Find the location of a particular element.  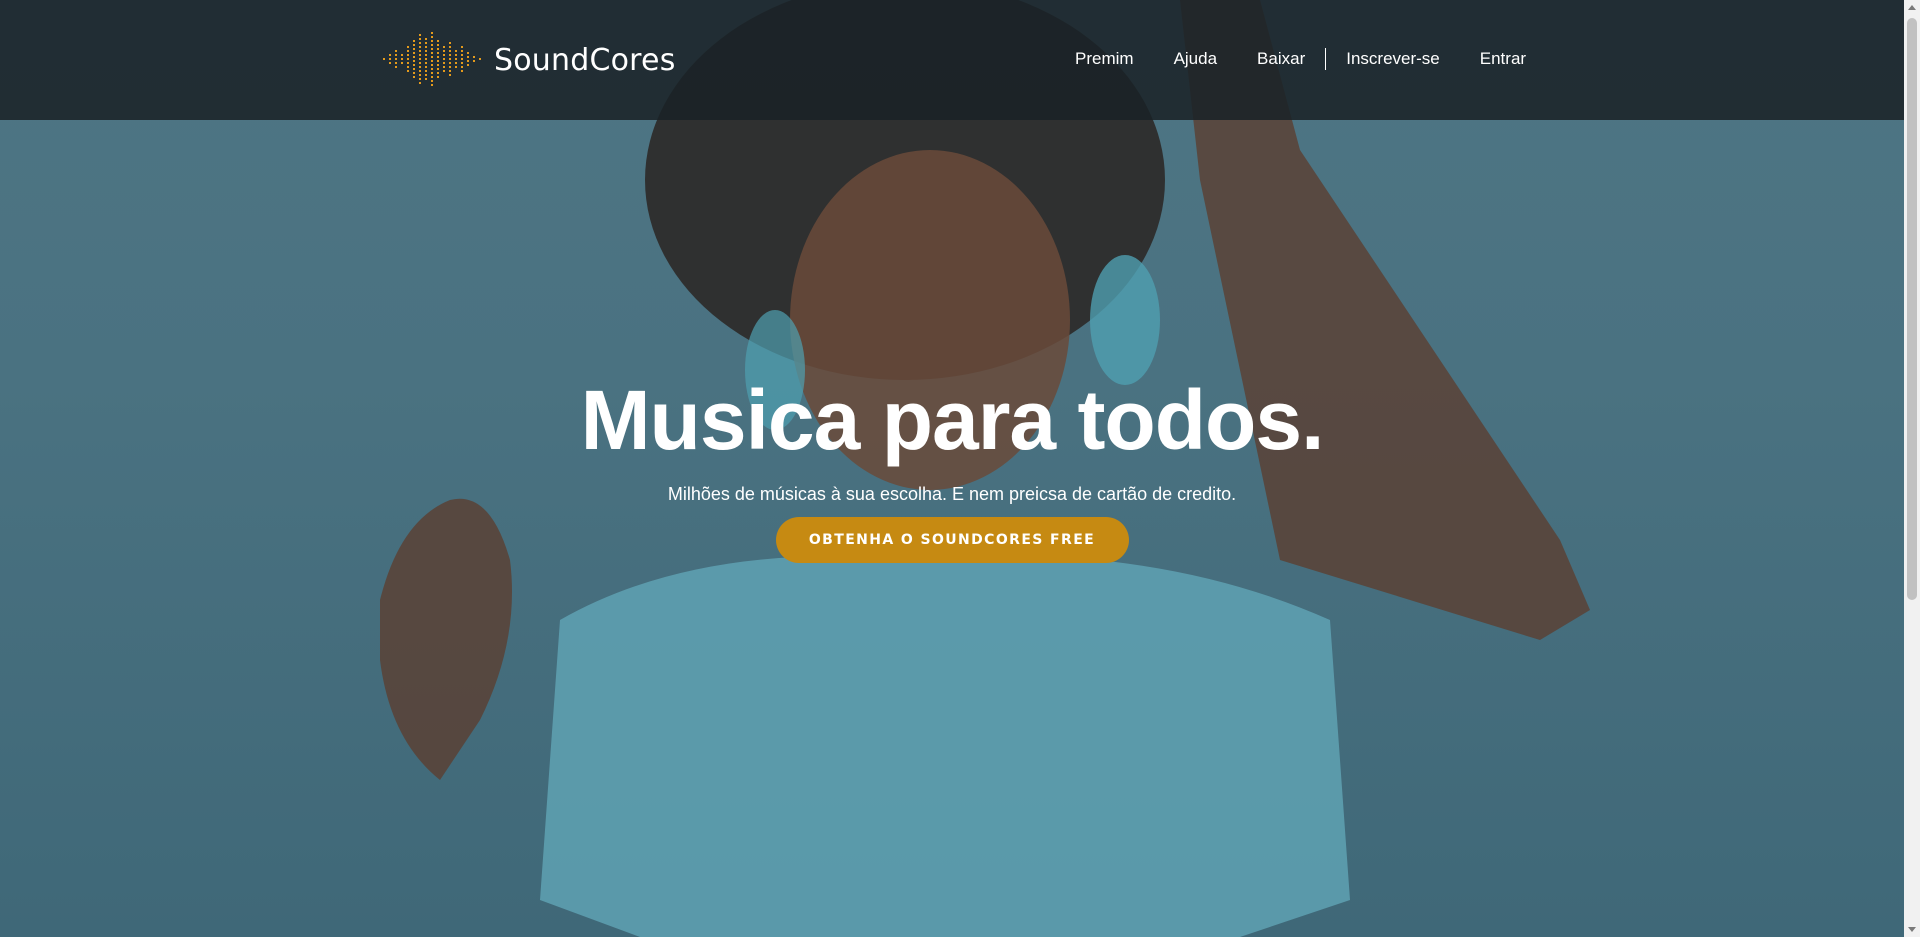

scrollbar-thumb is located at coordinates (1912, 309).